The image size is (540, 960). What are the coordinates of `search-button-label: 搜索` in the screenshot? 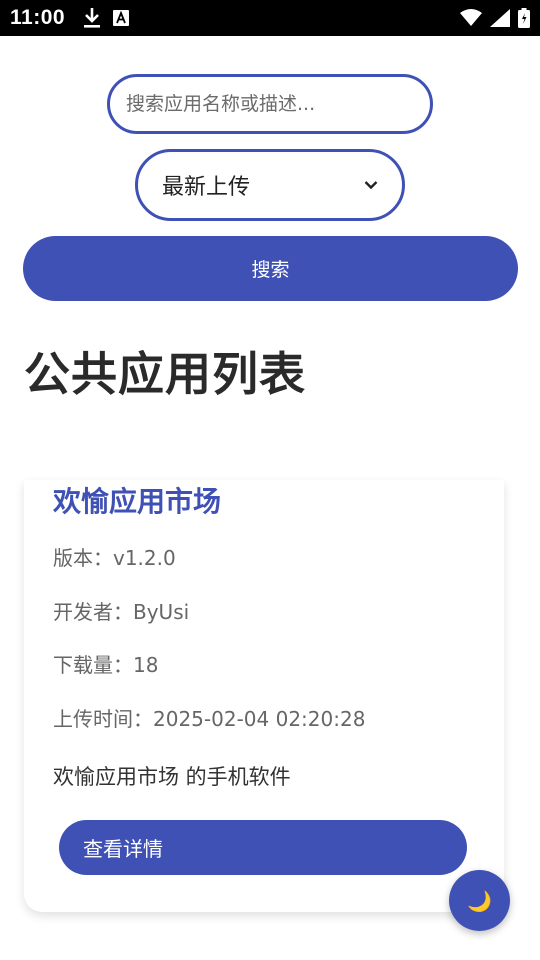 It's located at (270, 270).